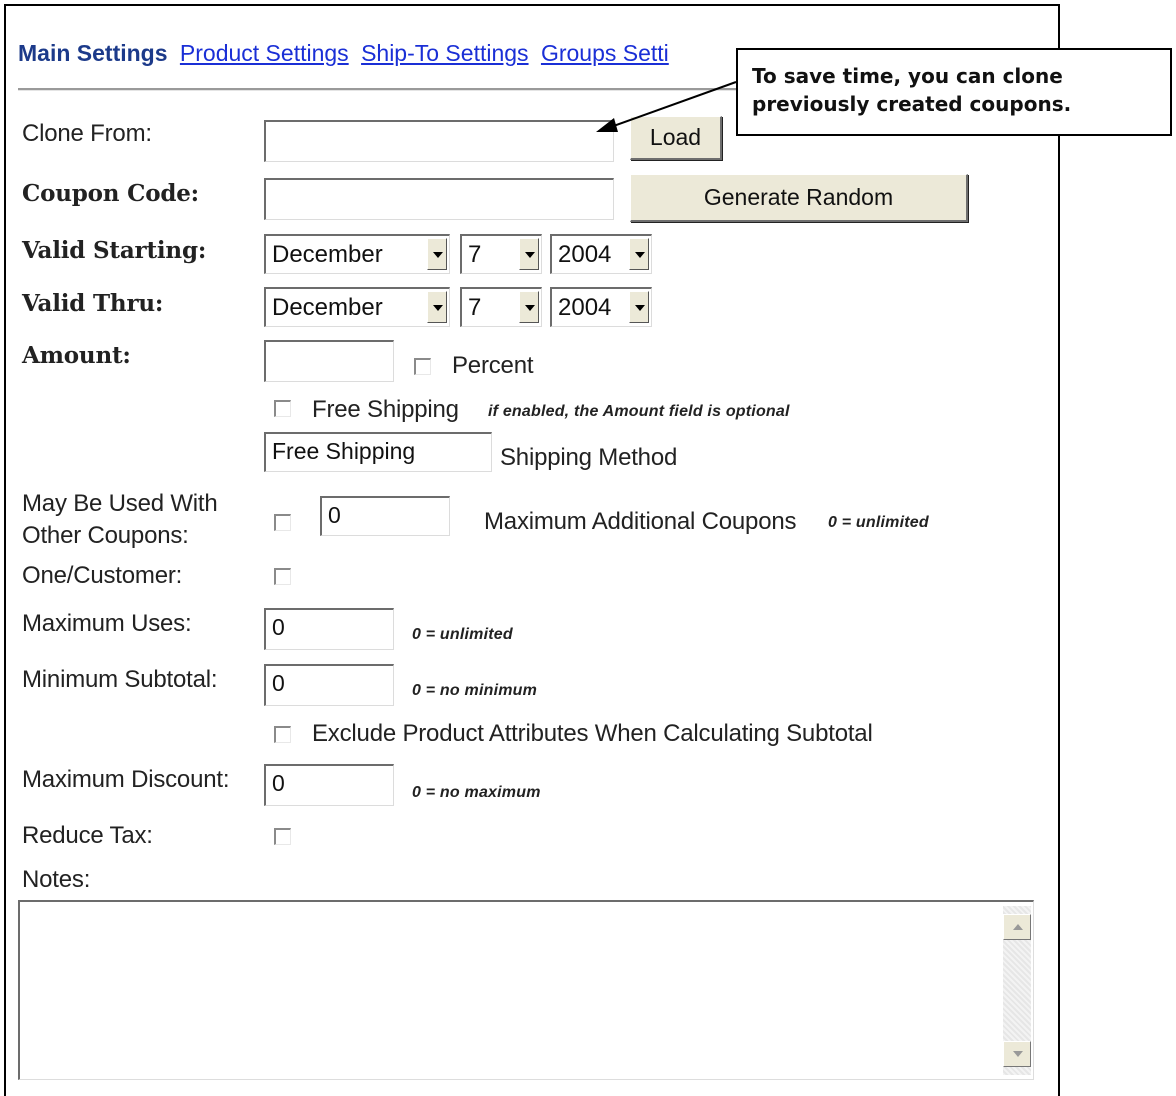  Describe the element at coordinates (120, 520) in the screenshot. I see `other-coupons-label: May Be Used With Other Coupons:` at that location.